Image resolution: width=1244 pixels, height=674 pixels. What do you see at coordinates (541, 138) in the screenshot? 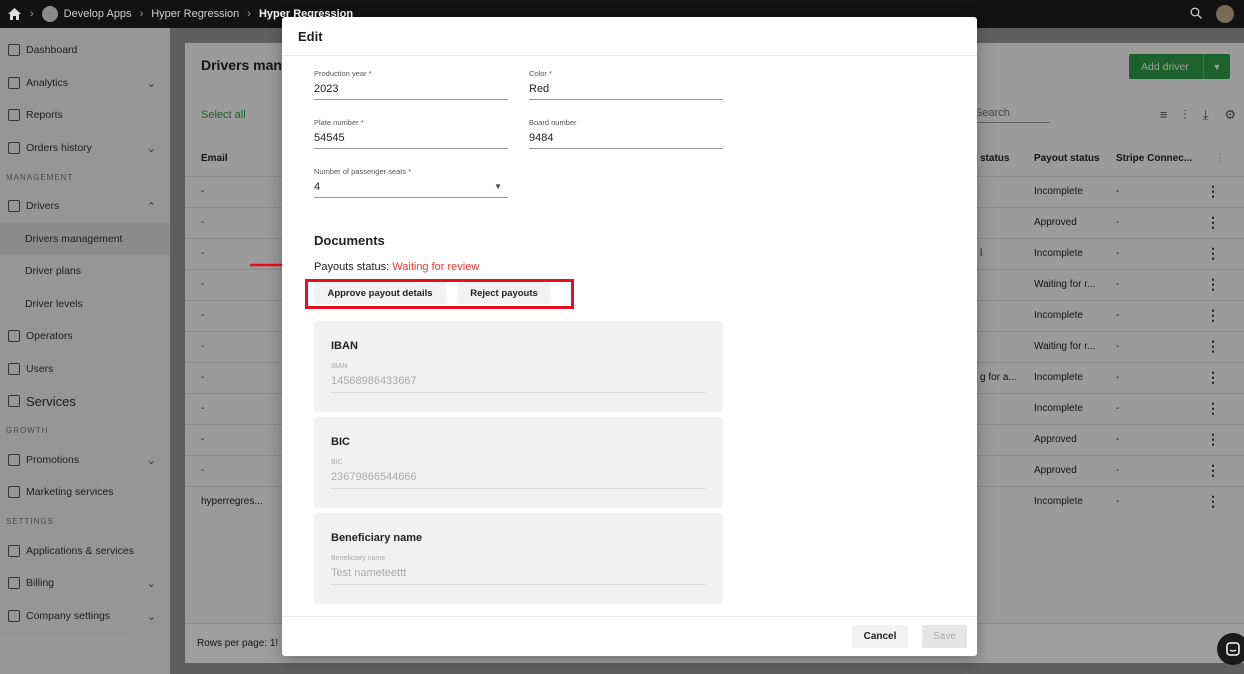
I see `field-value: 9484` at bounding box center [541, 138].